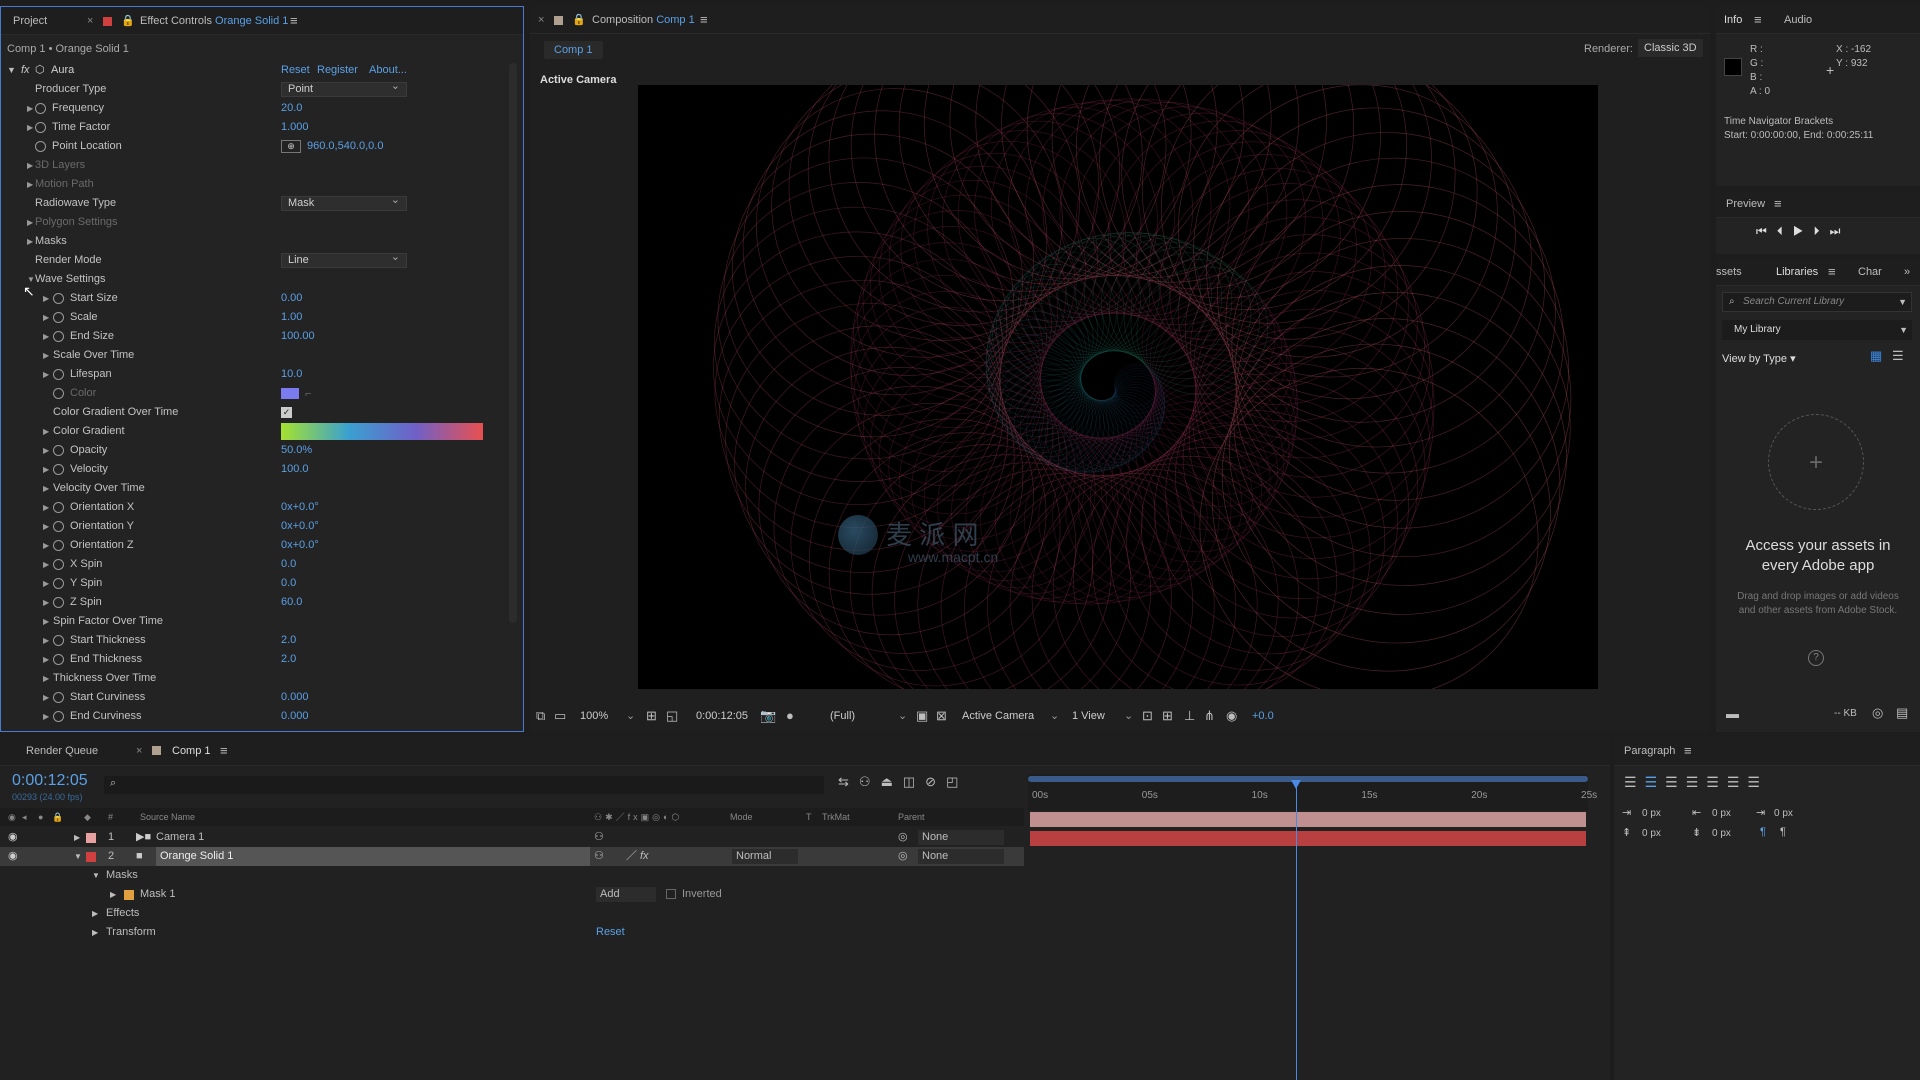  I want to click on property-dropdown: Line, so click(344, 259).